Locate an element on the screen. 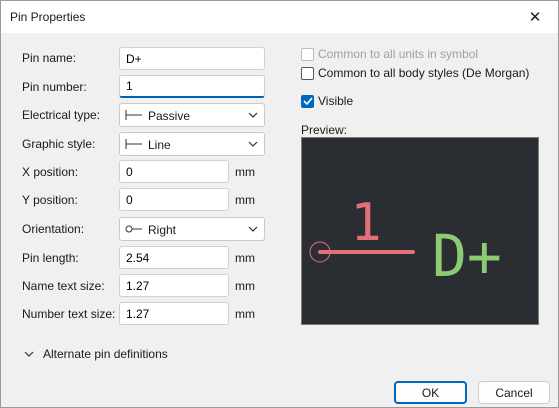 This screenshot has width=559, height=408. preview-pin-number: 1 is located at coordinates (365, 223).